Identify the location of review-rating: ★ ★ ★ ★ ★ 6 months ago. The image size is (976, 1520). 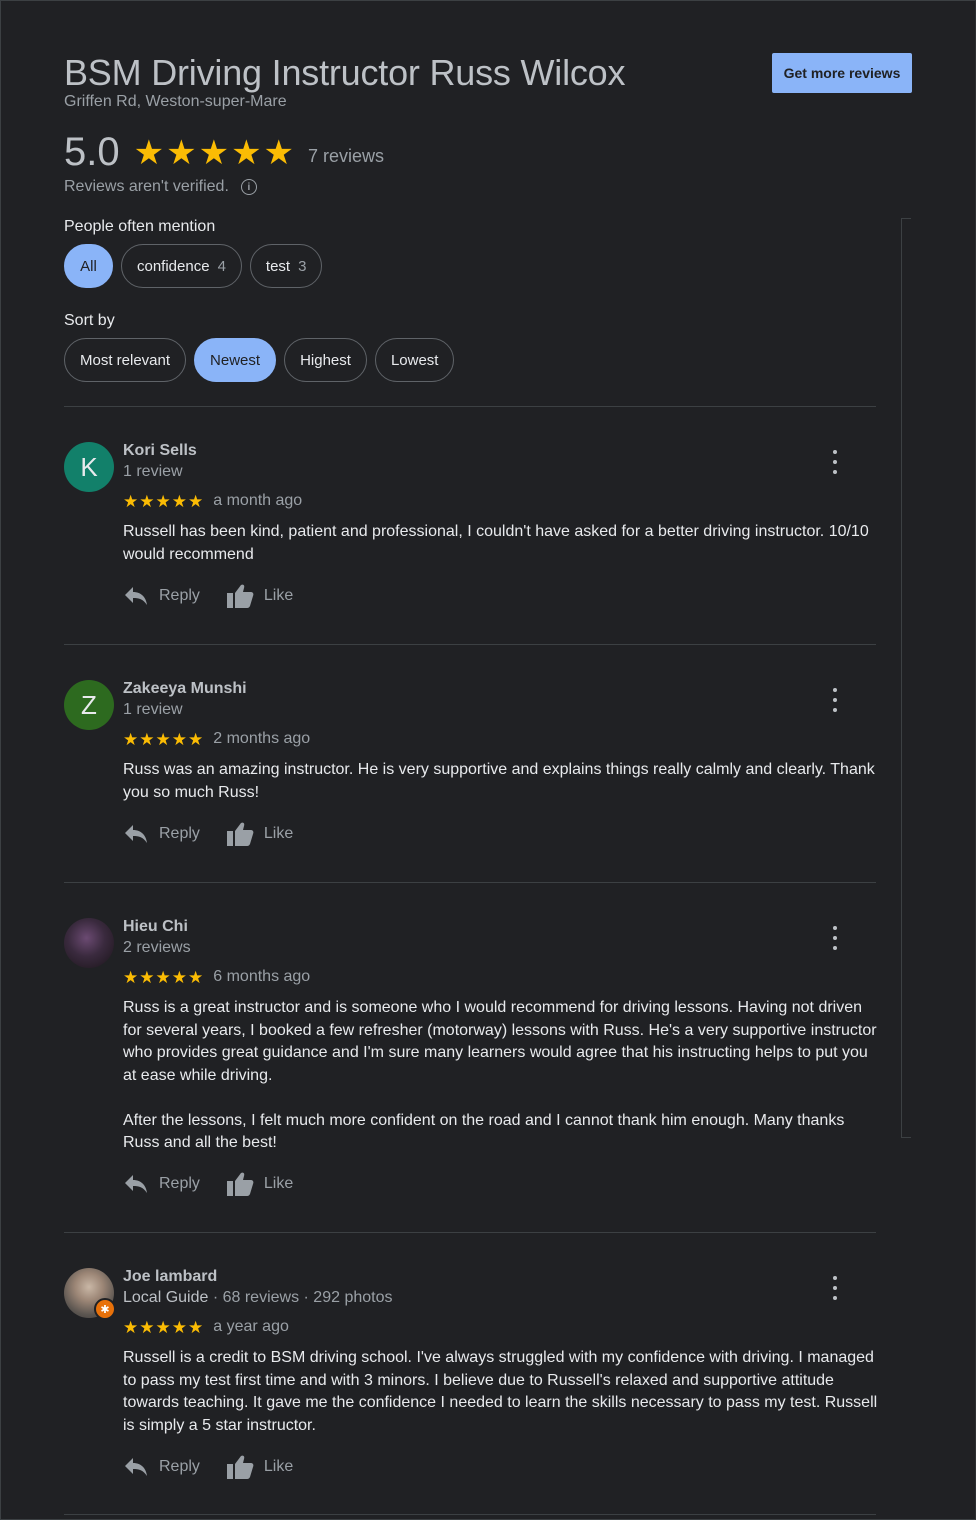
(216, 977).